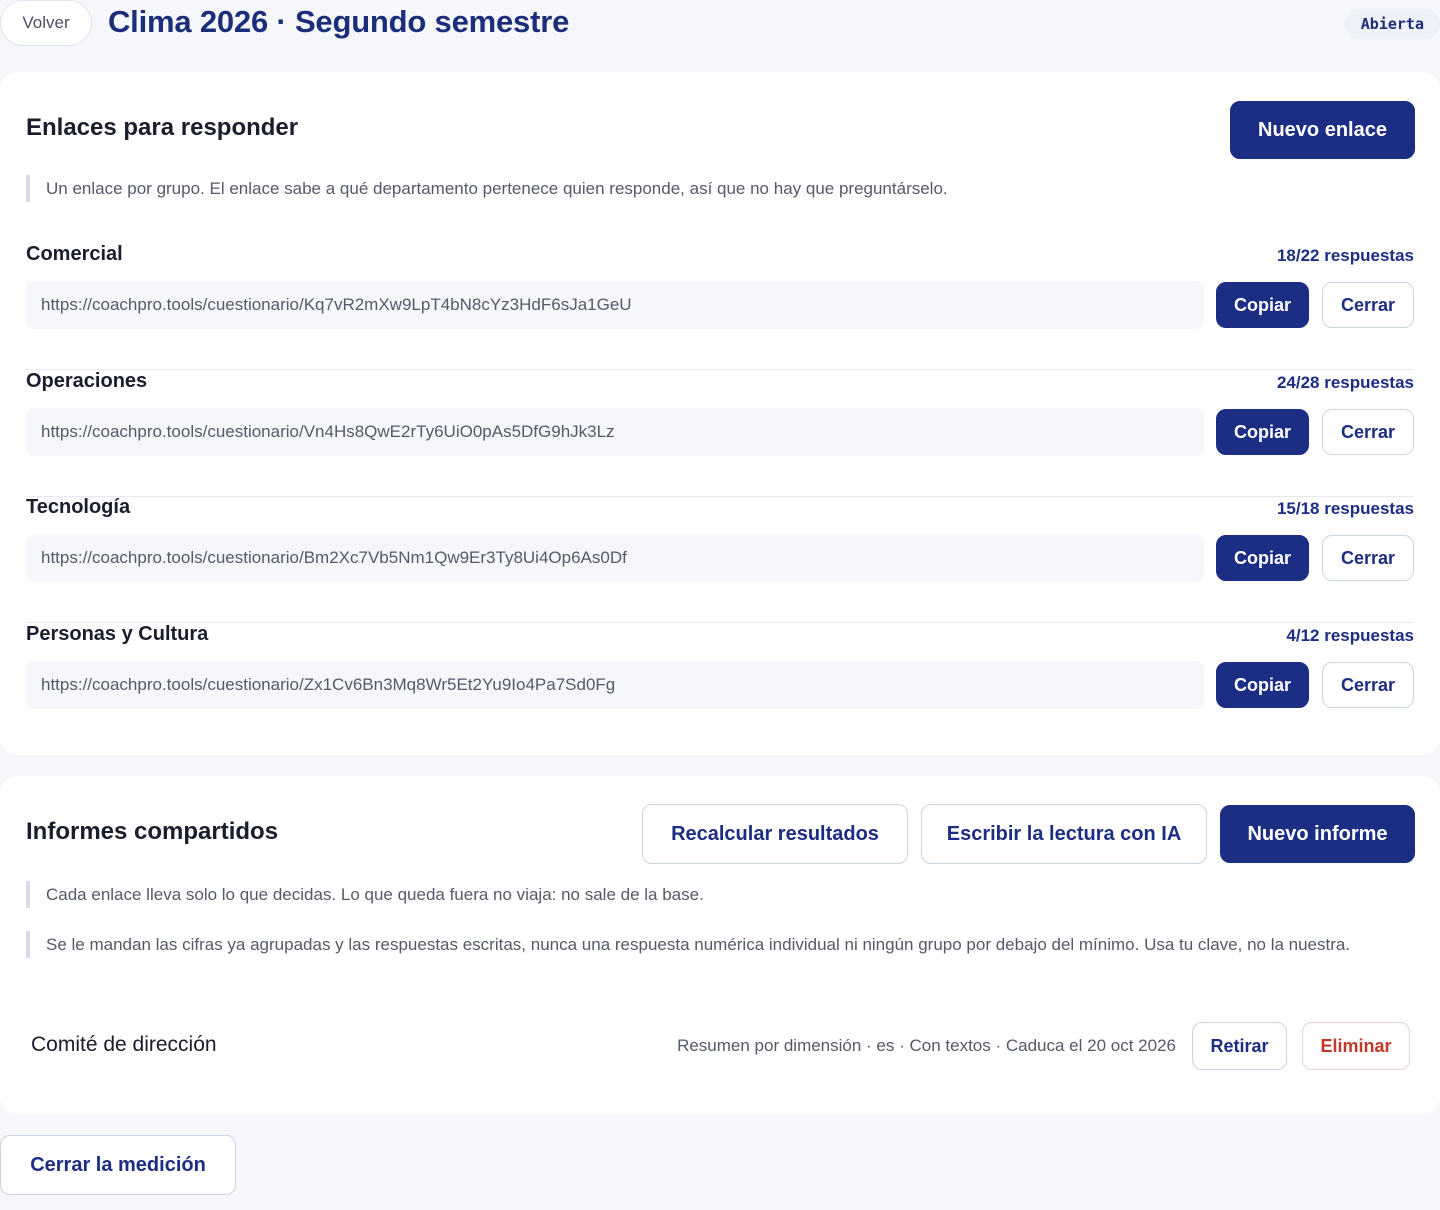 This screenshot has width=1440, height=1210. I want to click on status-badge: Abierta, so click(1392, 24).